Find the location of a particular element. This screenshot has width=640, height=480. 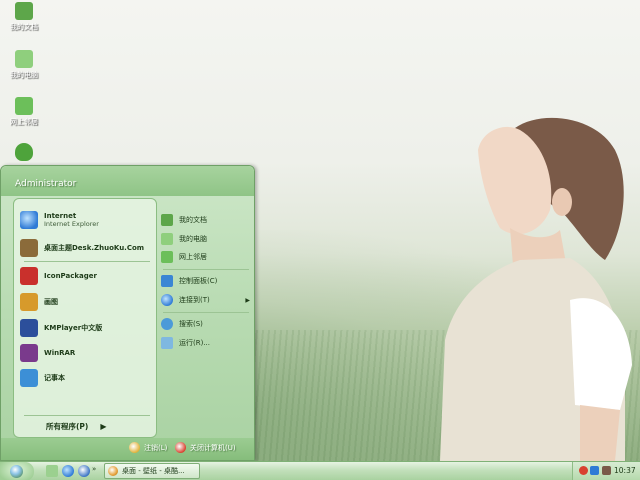

pinned-item-subtitle: Internet Explorer is located at coordinates (71, 224).